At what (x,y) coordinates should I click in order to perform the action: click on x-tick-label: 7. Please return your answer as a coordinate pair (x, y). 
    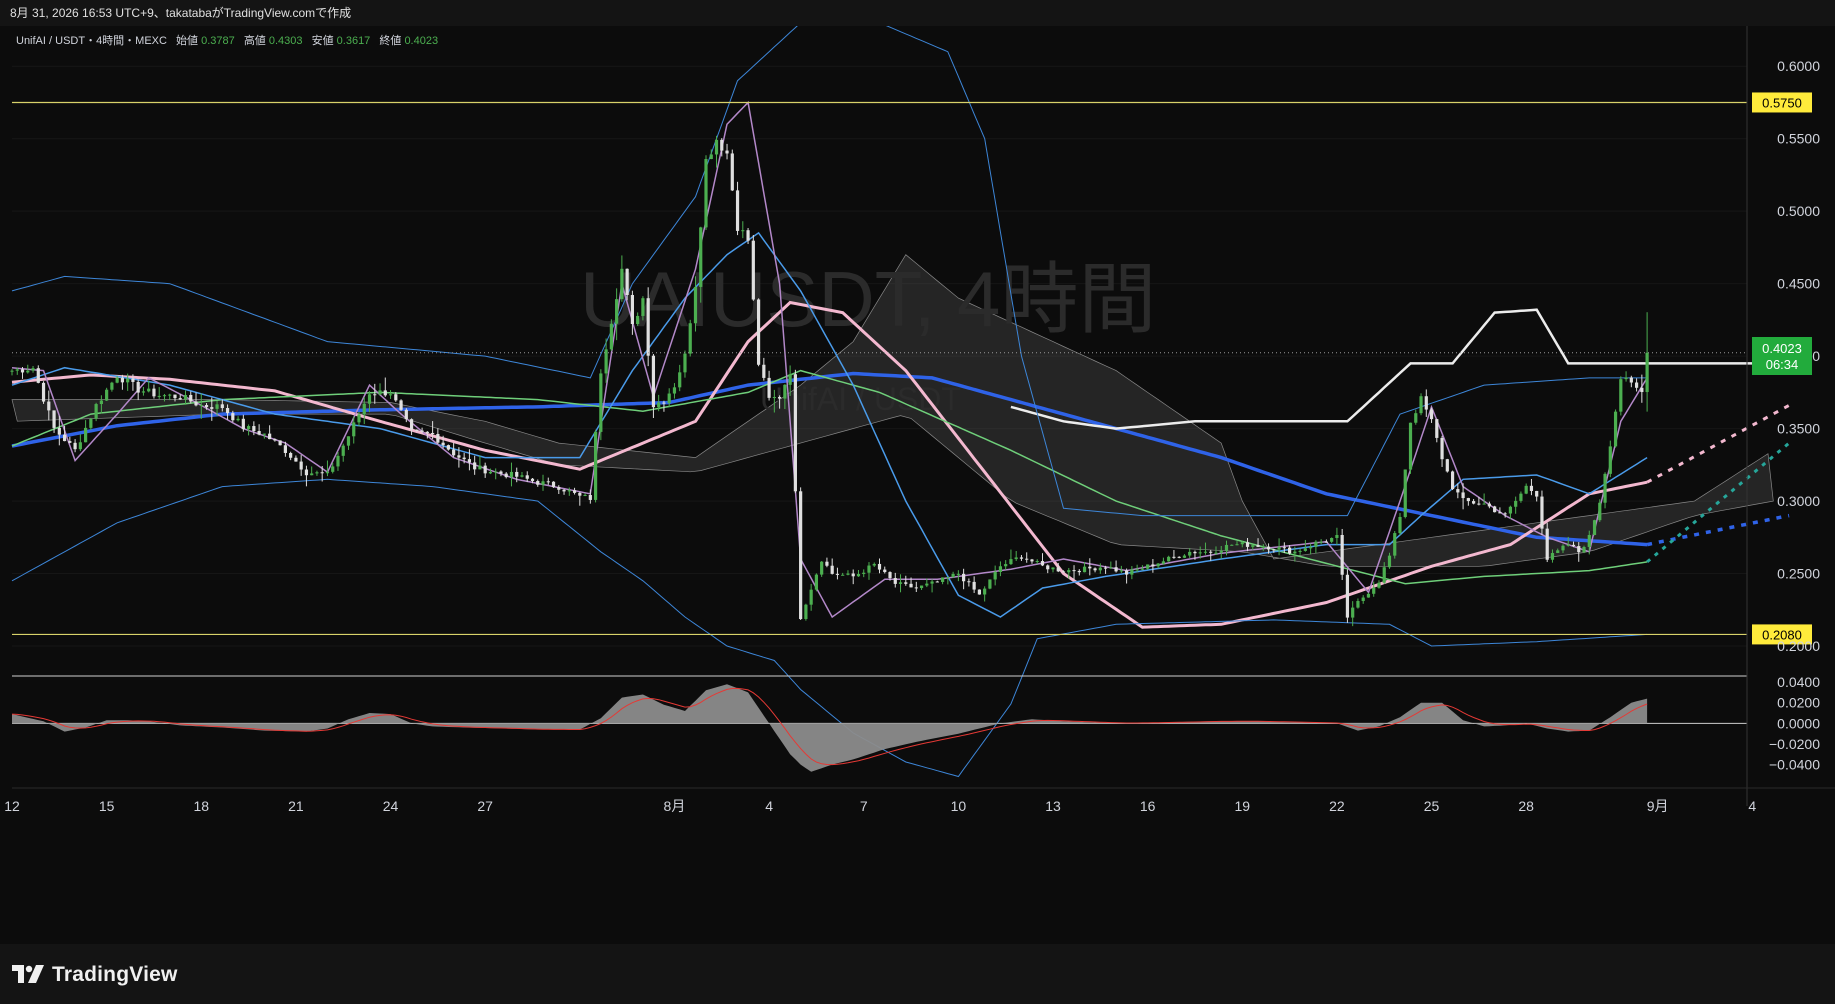
    Looking at the image, I should click on (864, 806).